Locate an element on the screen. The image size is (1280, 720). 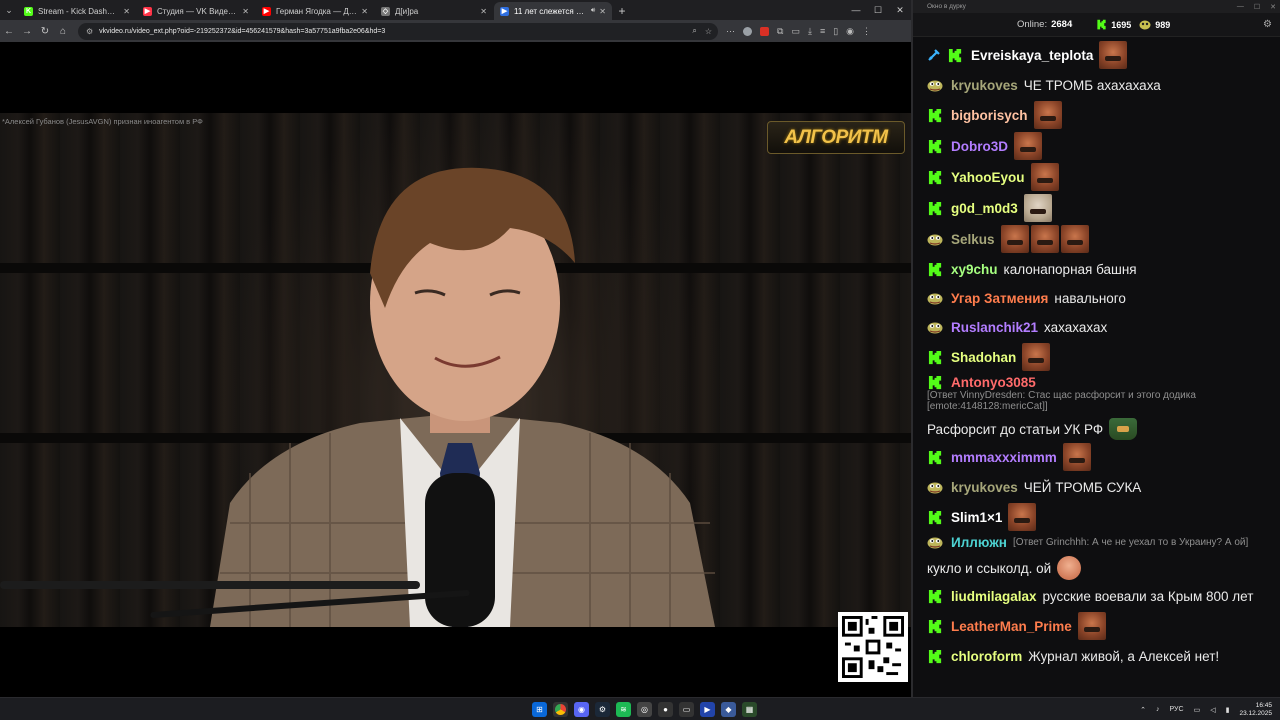
zoom-icon: ⌕ is located at coordinates (694, 31).